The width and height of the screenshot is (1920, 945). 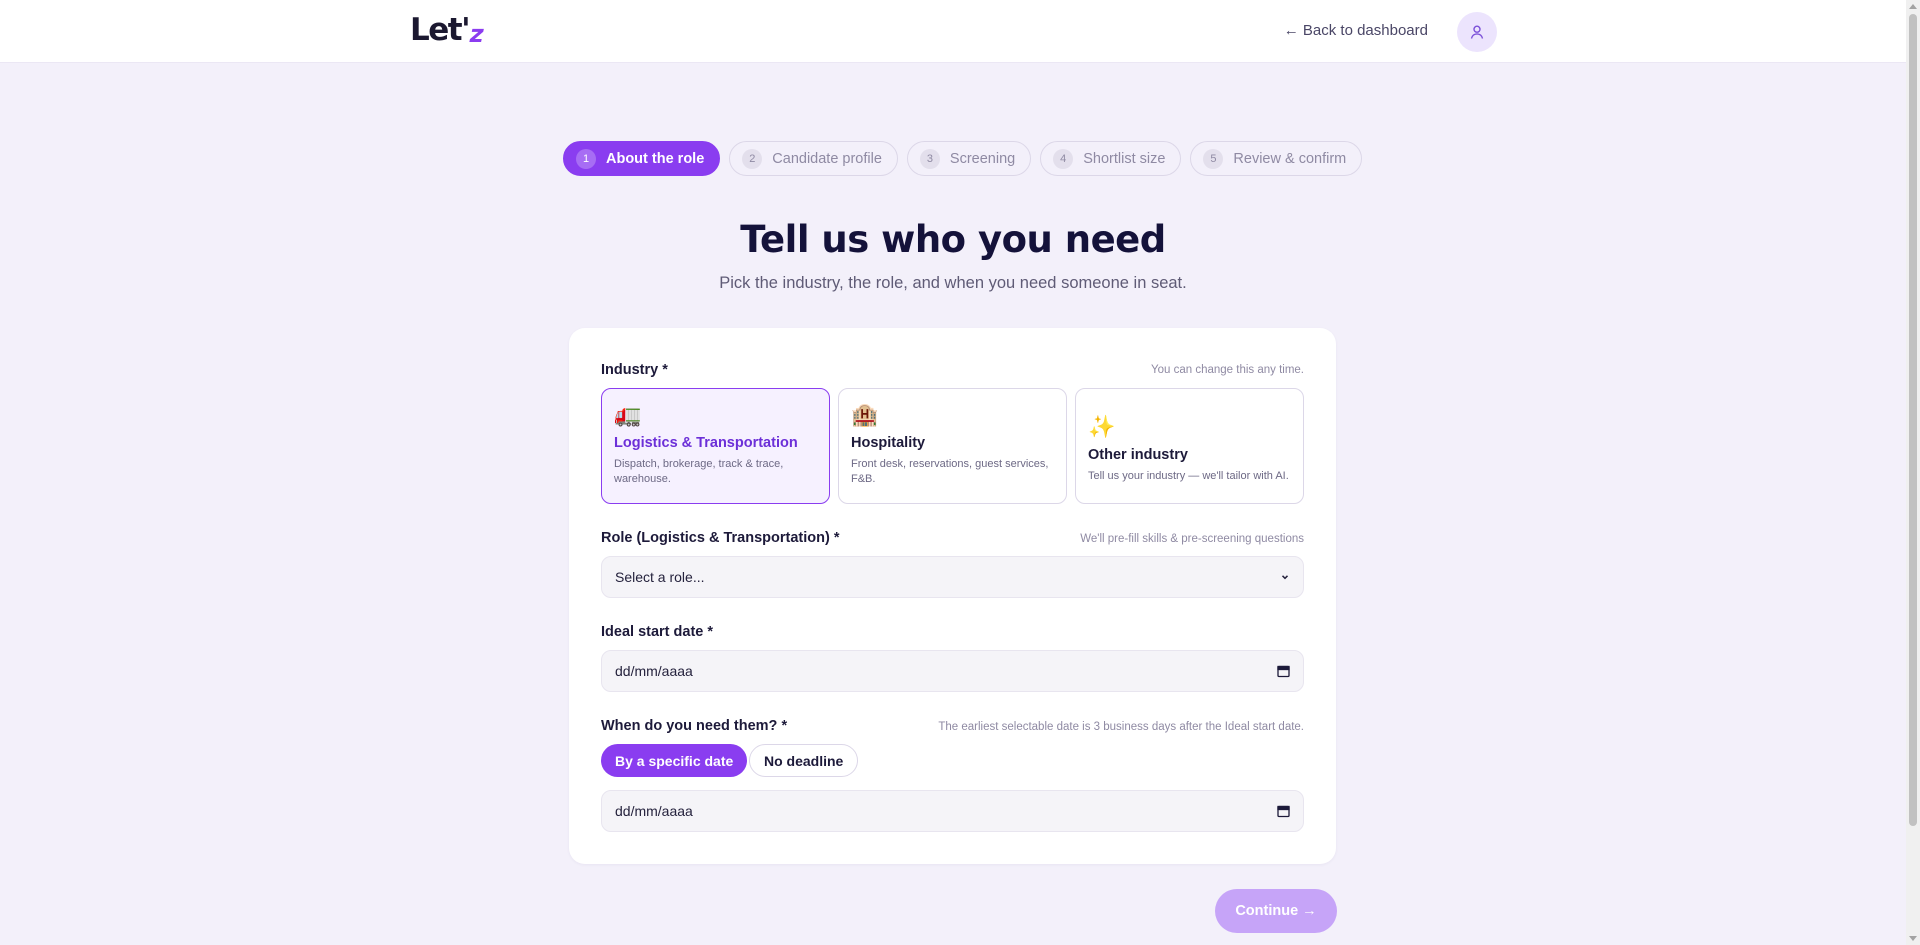 What do you see at coordinates (952, 671) in the screenshot?
I see `start-date-input: dd/mm/aaaa` at bounding box center [952, 671].